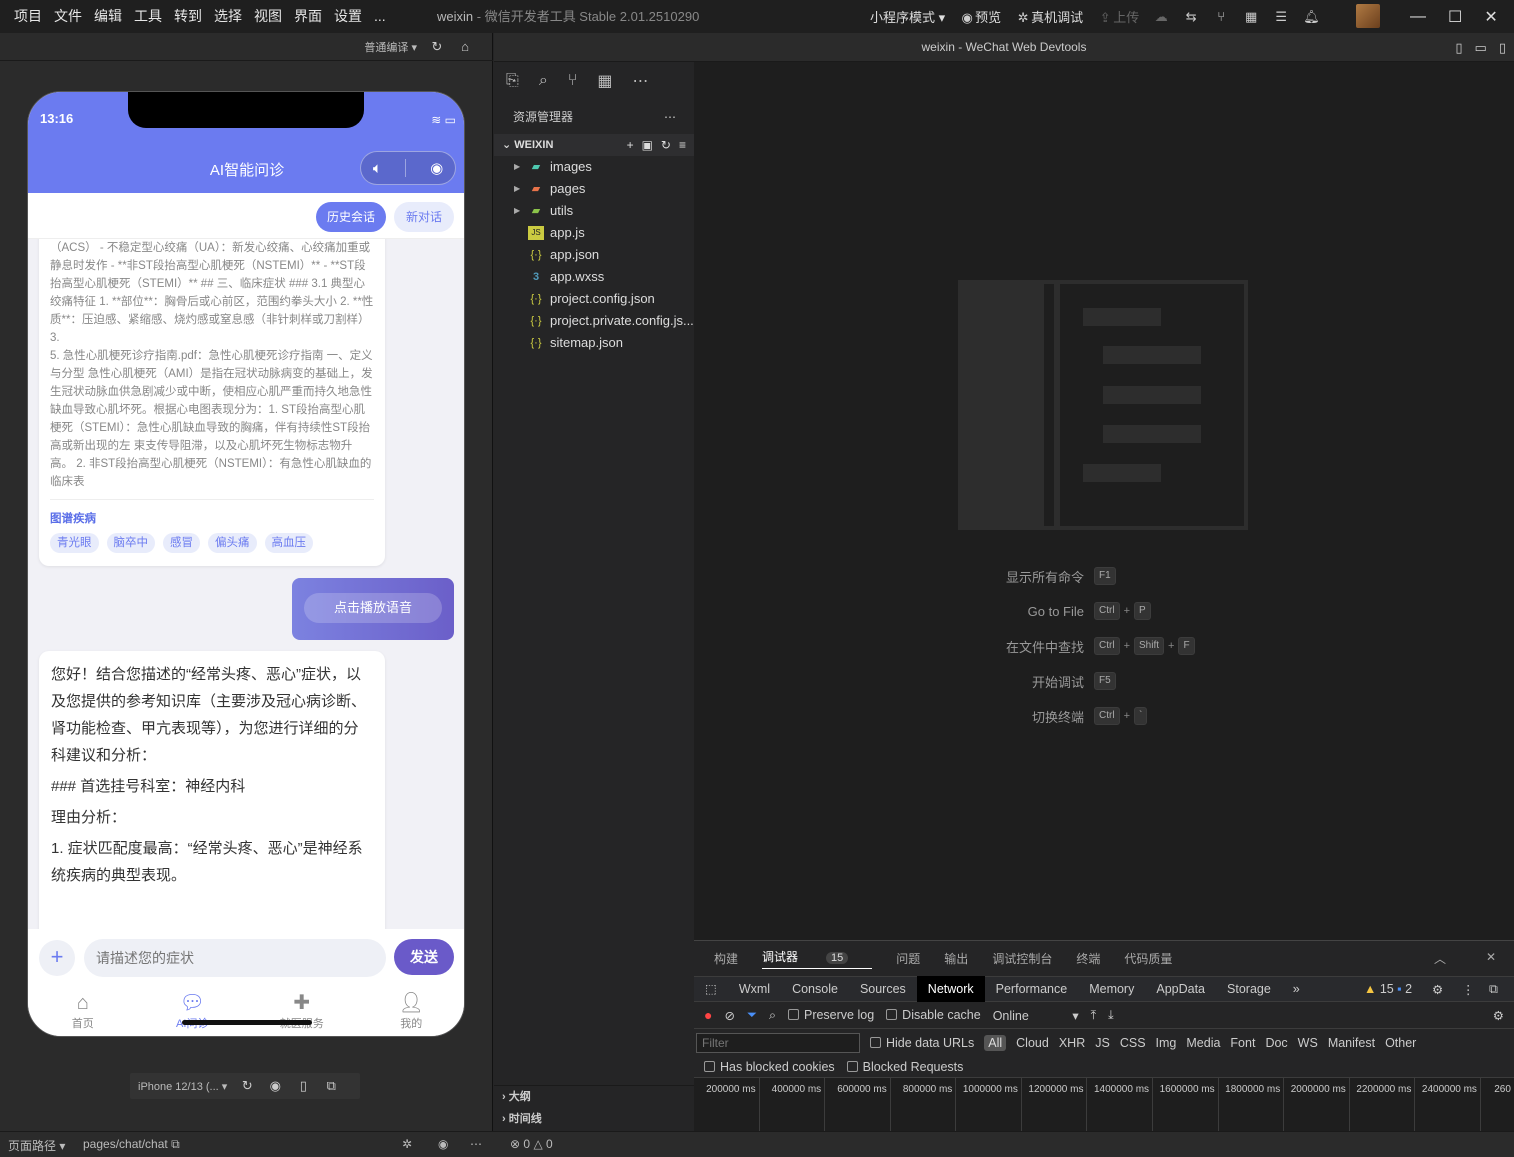 The height and width of the screenshot is (1157, 1514). I want to click on menu-settings: 设置, so click(348, 16).